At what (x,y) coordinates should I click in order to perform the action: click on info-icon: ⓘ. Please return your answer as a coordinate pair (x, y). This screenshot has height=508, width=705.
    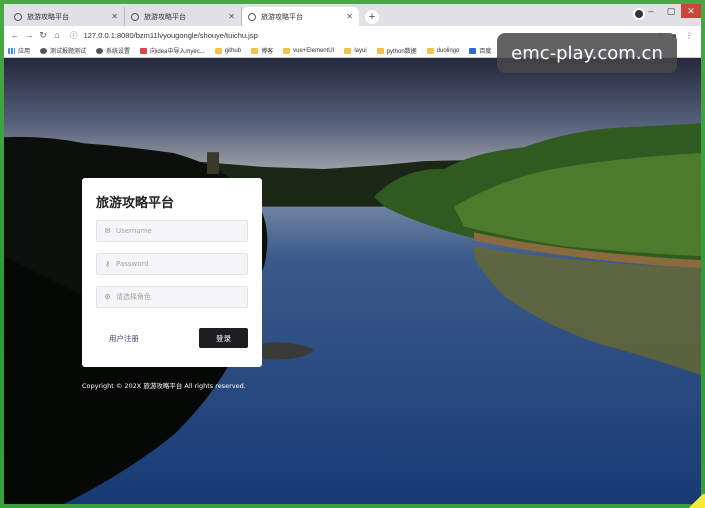
    Looking at the image, I should click on (74, 35).